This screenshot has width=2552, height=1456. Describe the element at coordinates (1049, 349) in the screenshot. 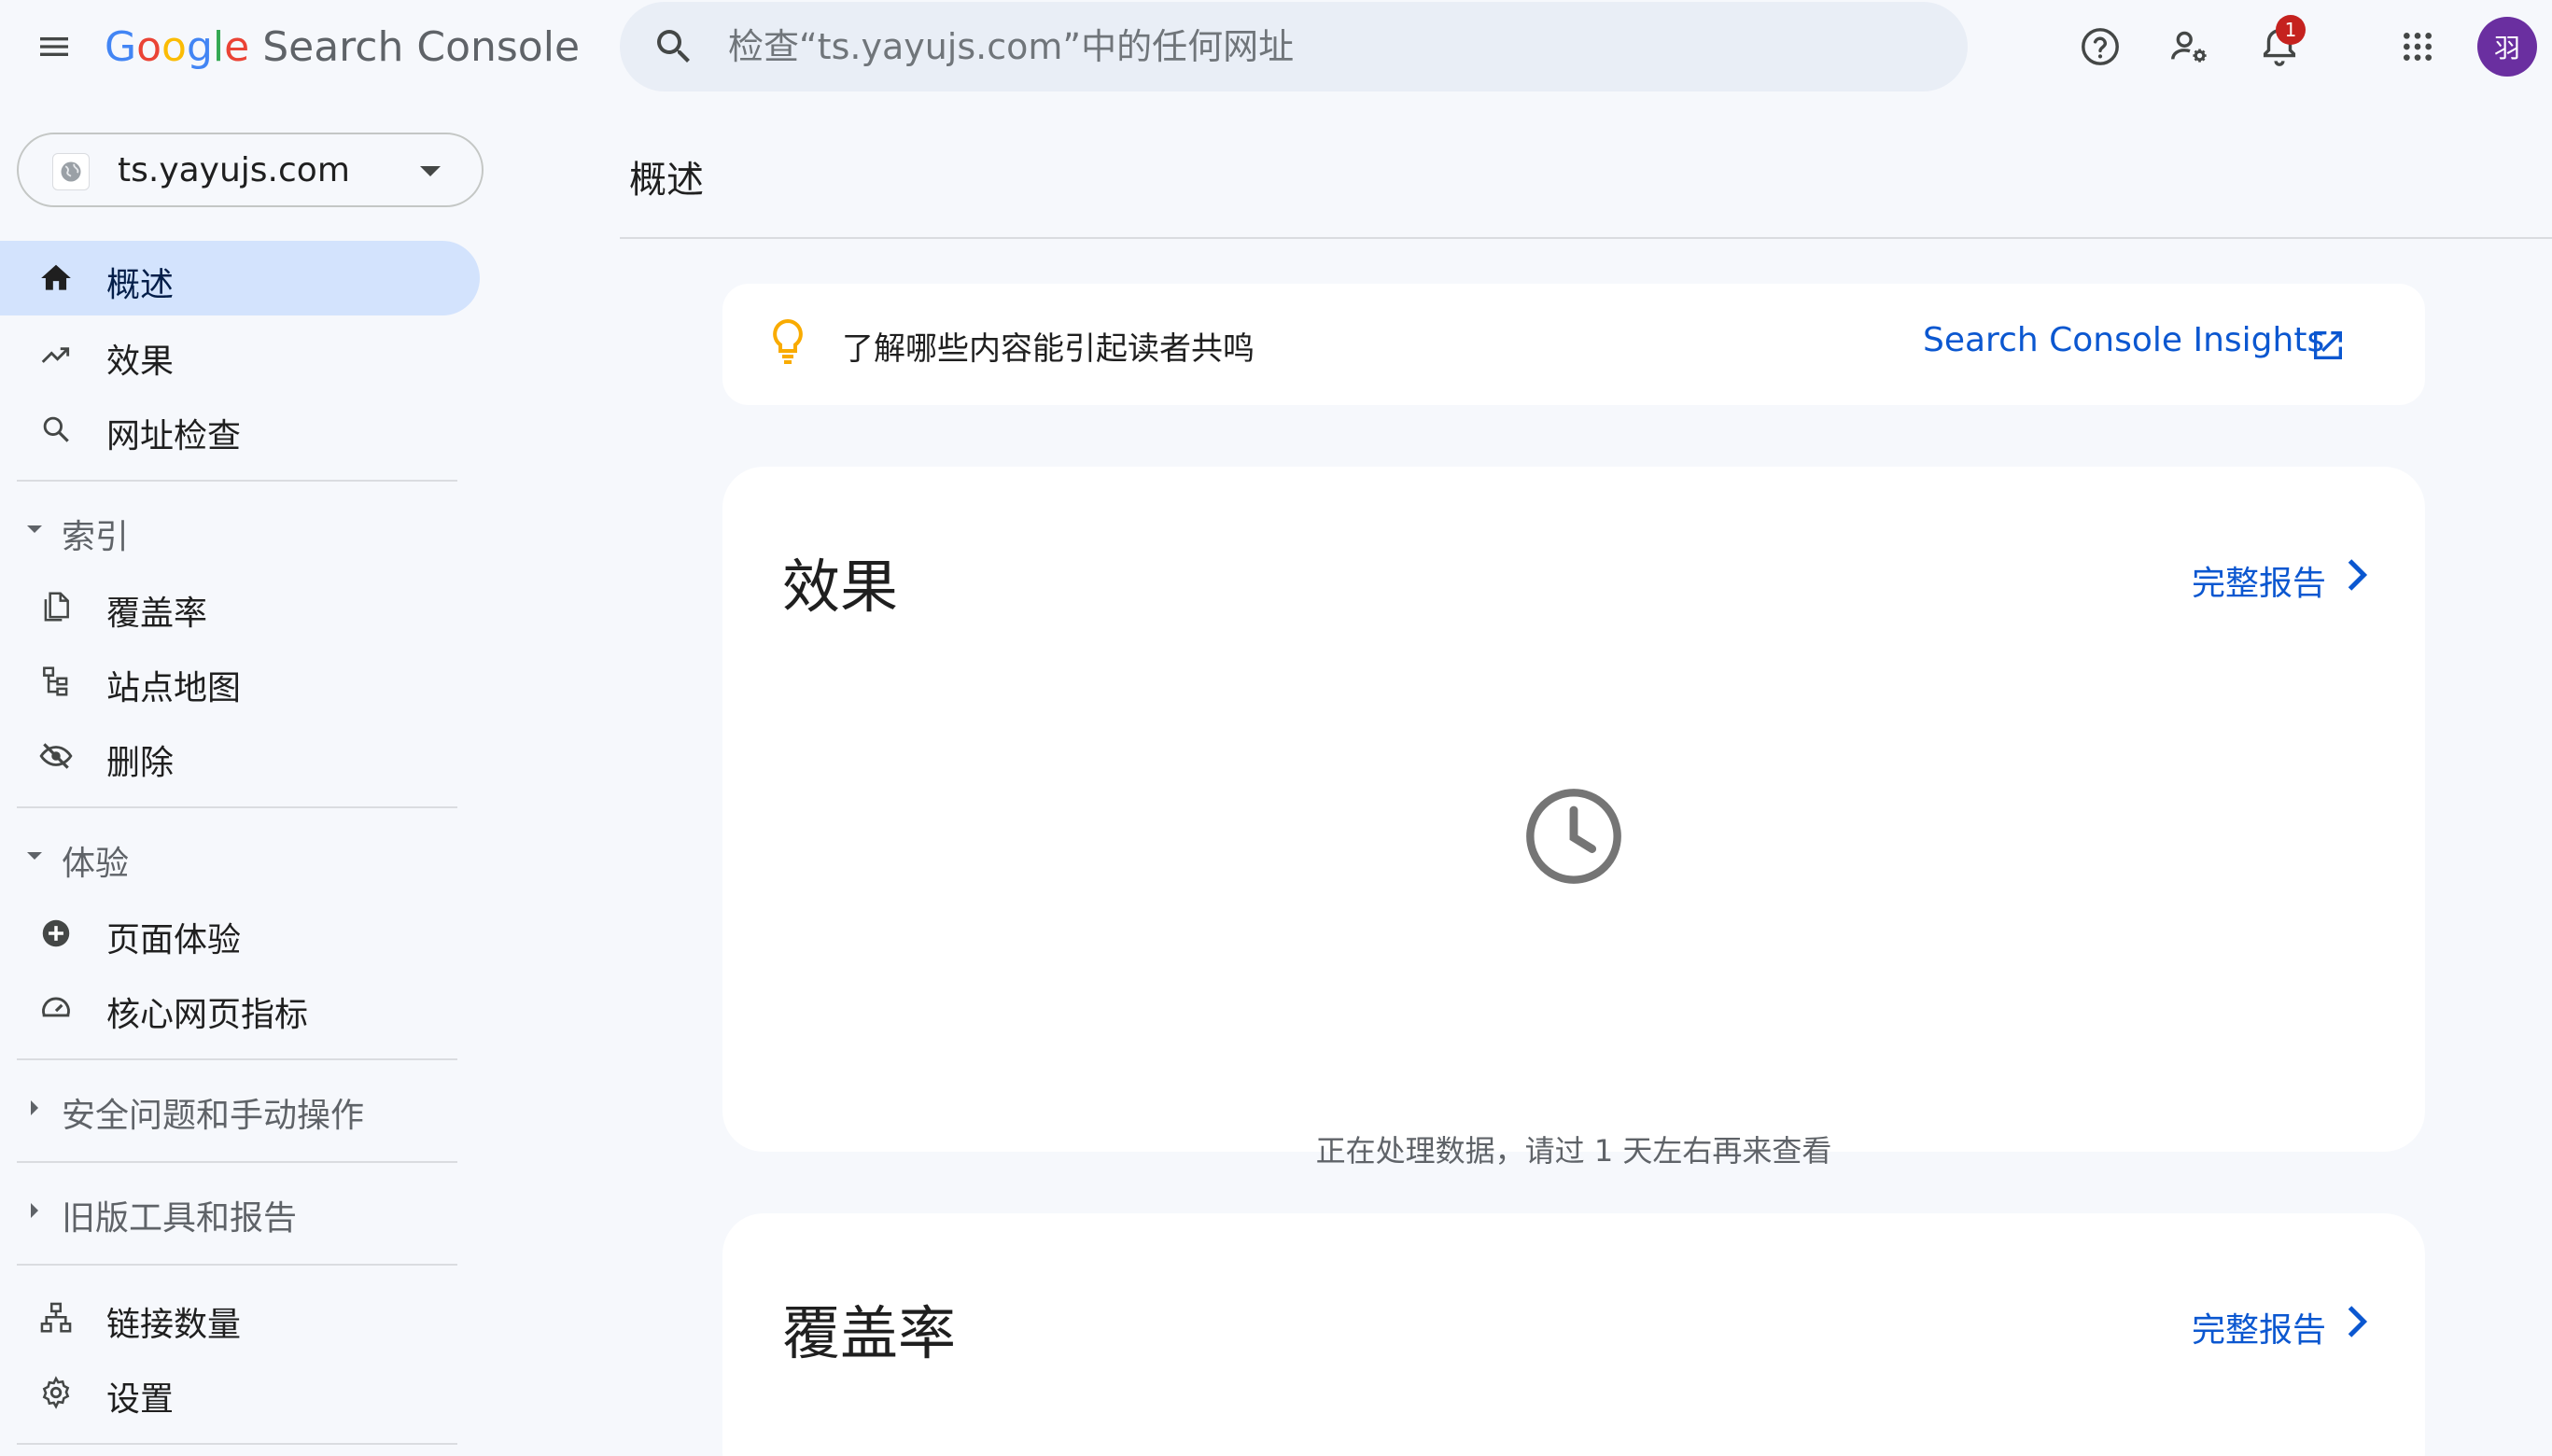

I see `insights-text: 了解哪些内容能引起读者共鸣` at that location.